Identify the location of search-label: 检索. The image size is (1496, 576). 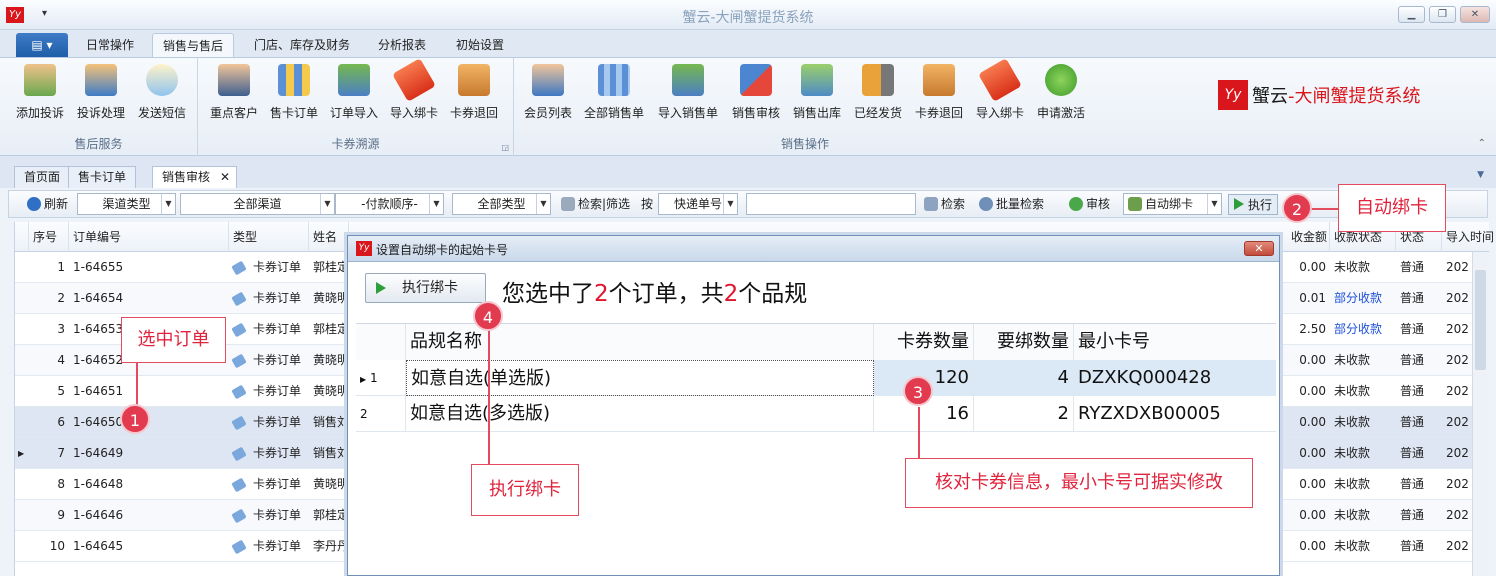
(953, 204).